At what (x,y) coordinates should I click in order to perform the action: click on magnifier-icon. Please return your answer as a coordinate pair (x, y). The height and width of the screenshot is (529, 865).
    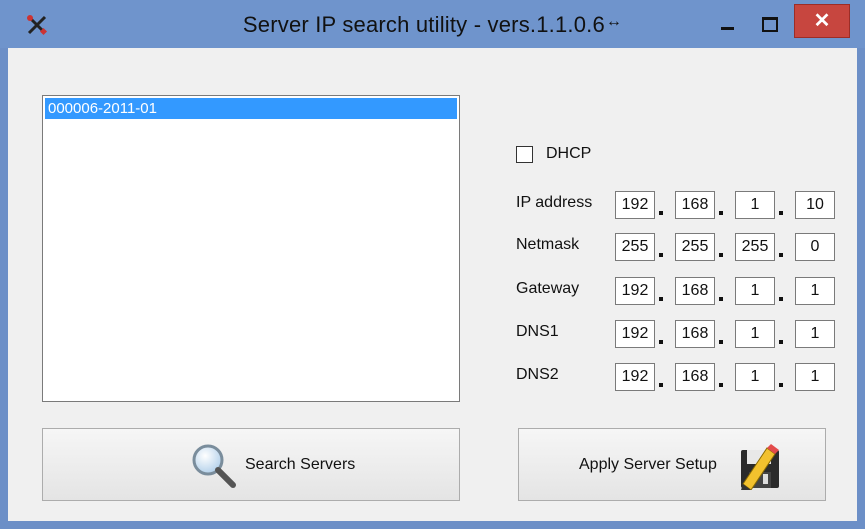
    Looking at the image, I should click on (214, 468).